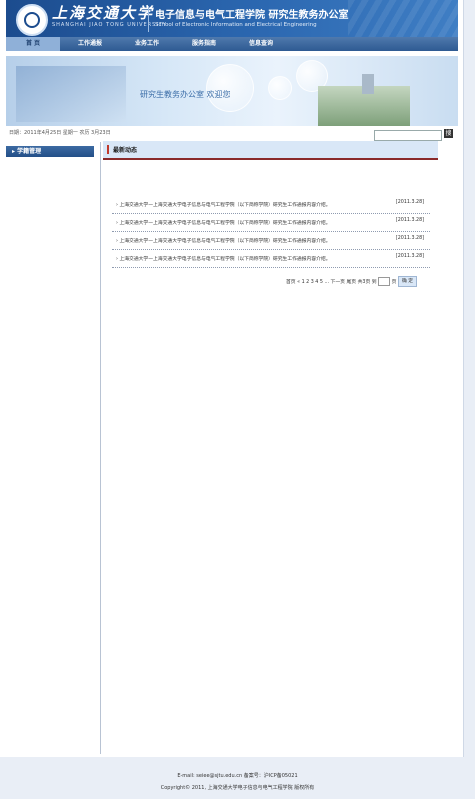 The width and height of the screenshot is (475, 799). Describe the element at coordinates (100, 448) in the screenshot. I see `sidebar-divider` at that location.